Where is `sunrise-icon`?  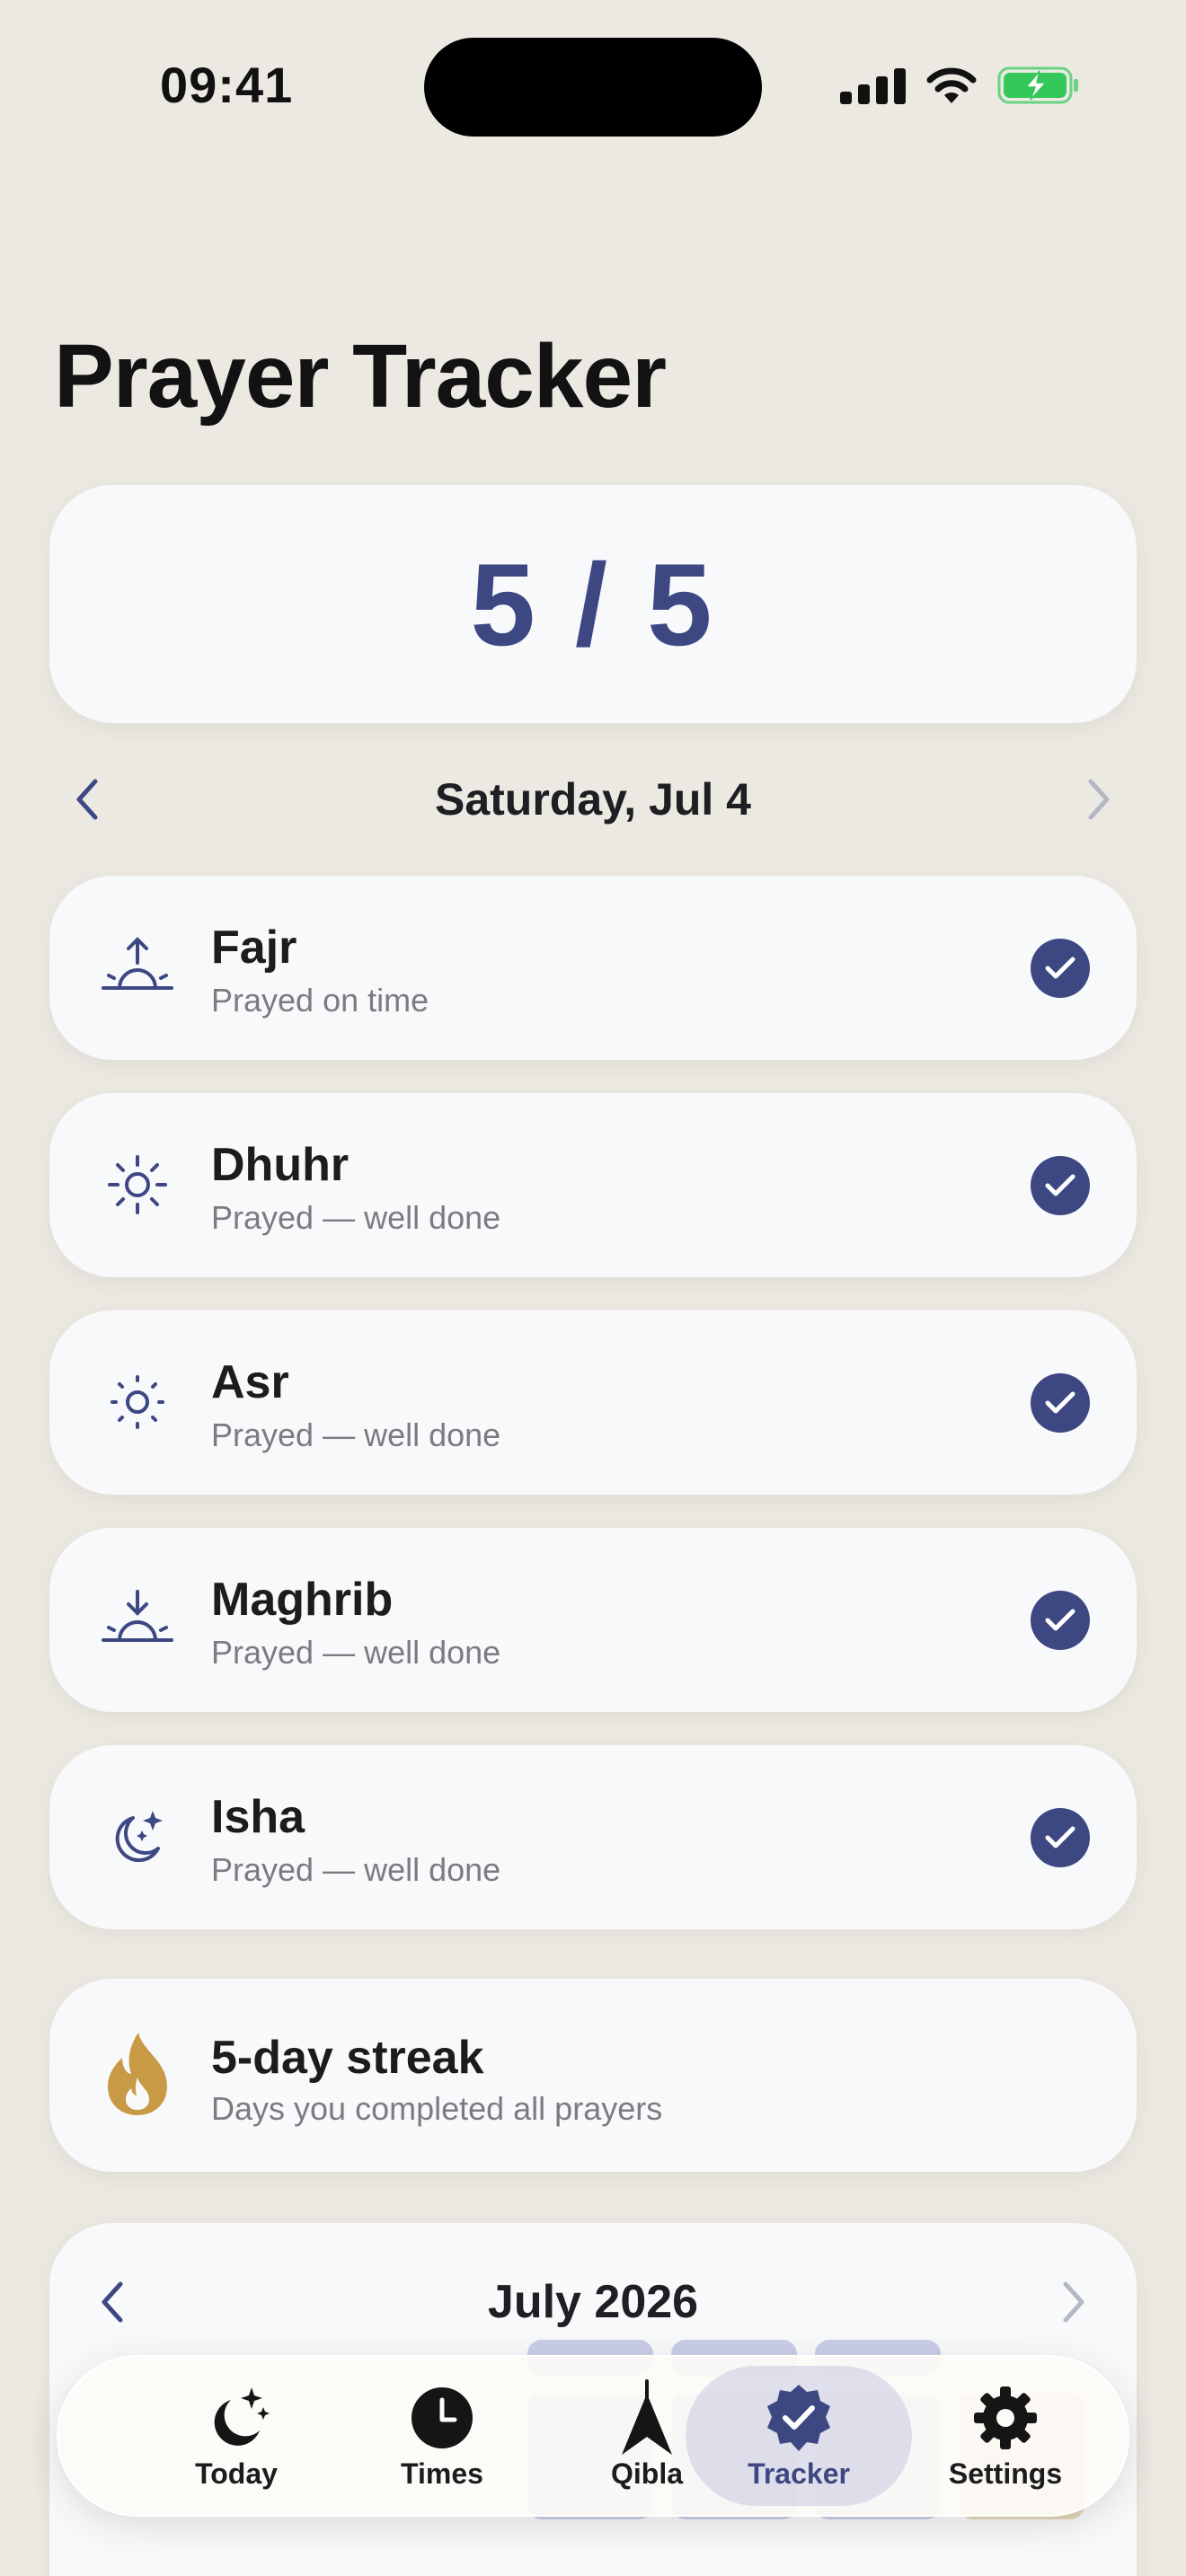 sunrise-icon is located at coordinates (137, 967).